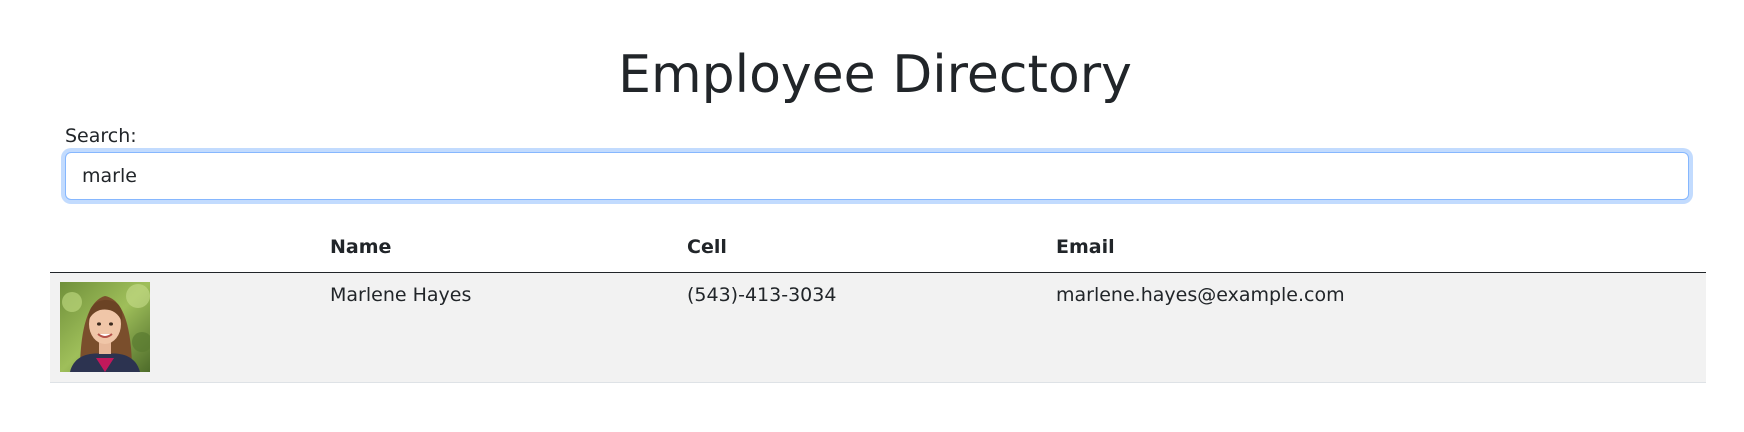 This screenshot has width=1744, height=432. What do you see at coordinates (498, 247) in the screenshot?
I see `column-header-name: Name` at bounding box center [498, 247].